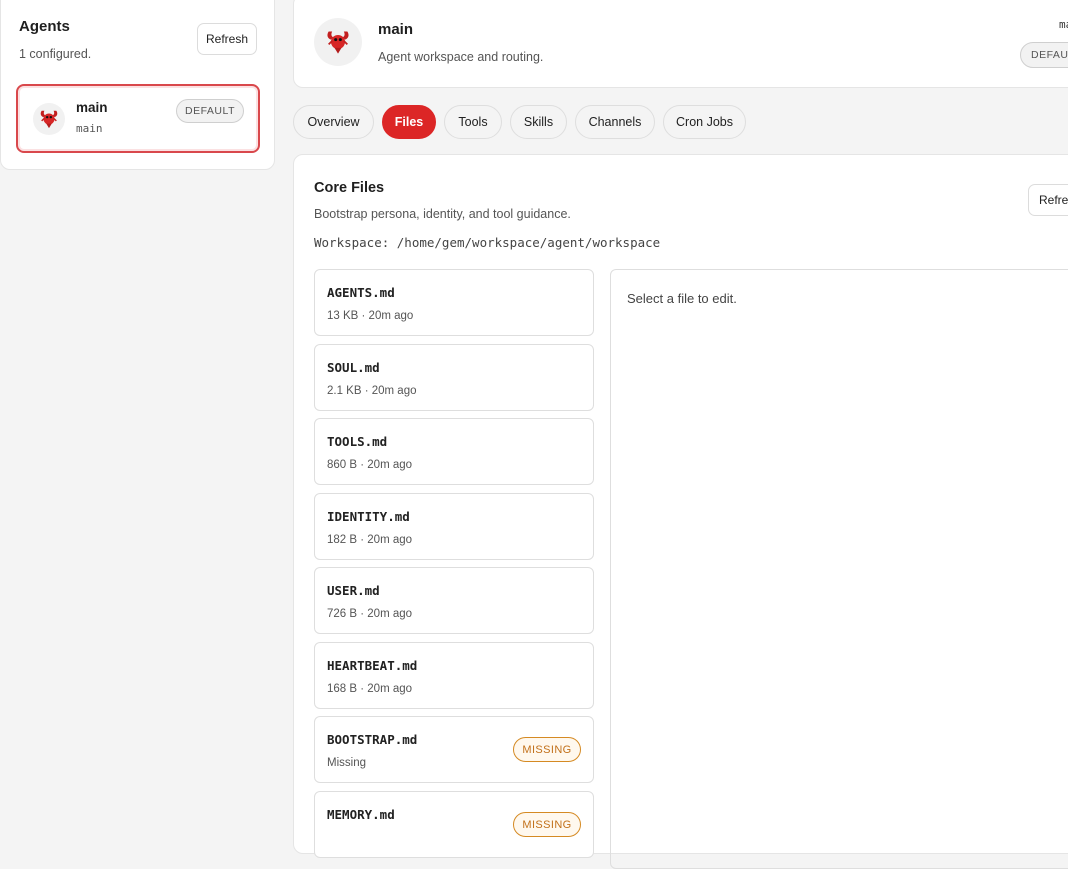 The width and height of the screenshot is (1068, 869). I want to click on agent-name: main, so click(92, 107).